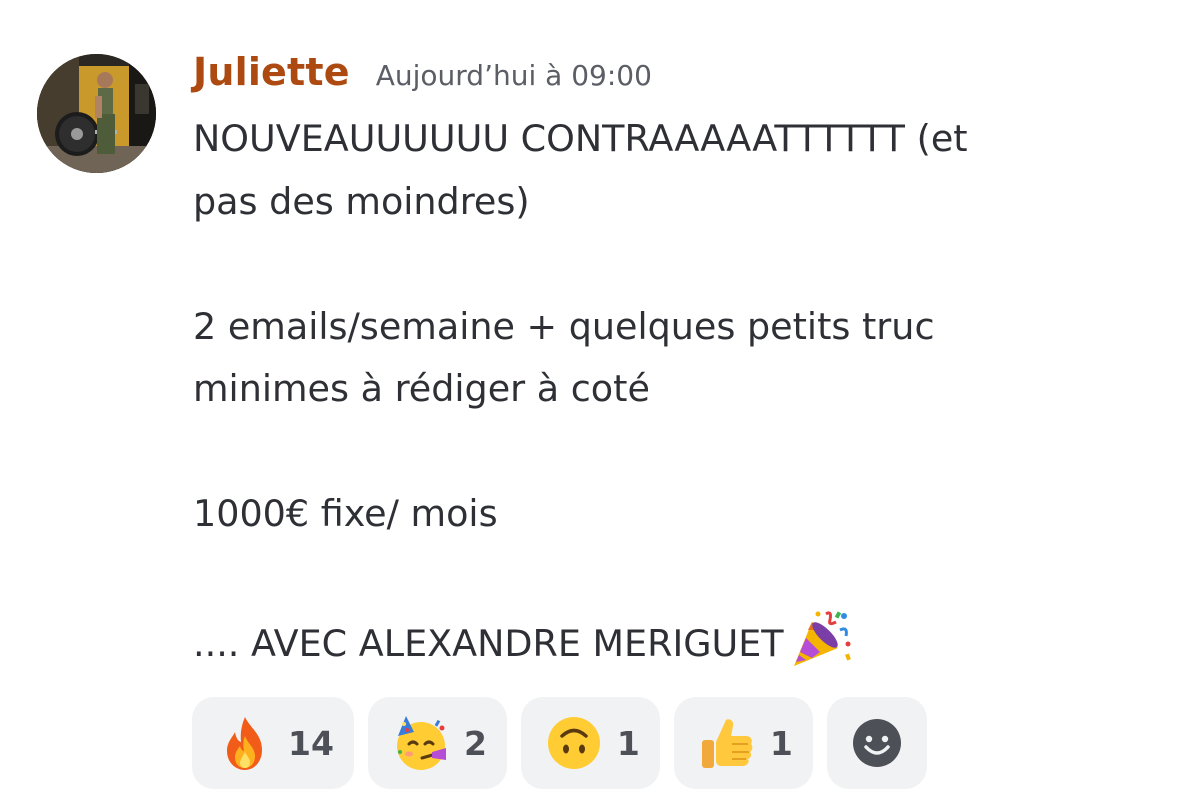  Describe the element at coordinates (580, 138) in the screenshot. I see `message-line: NOUVEAUUUUUU CONTRAAAAATTTTTT (et` at that location.